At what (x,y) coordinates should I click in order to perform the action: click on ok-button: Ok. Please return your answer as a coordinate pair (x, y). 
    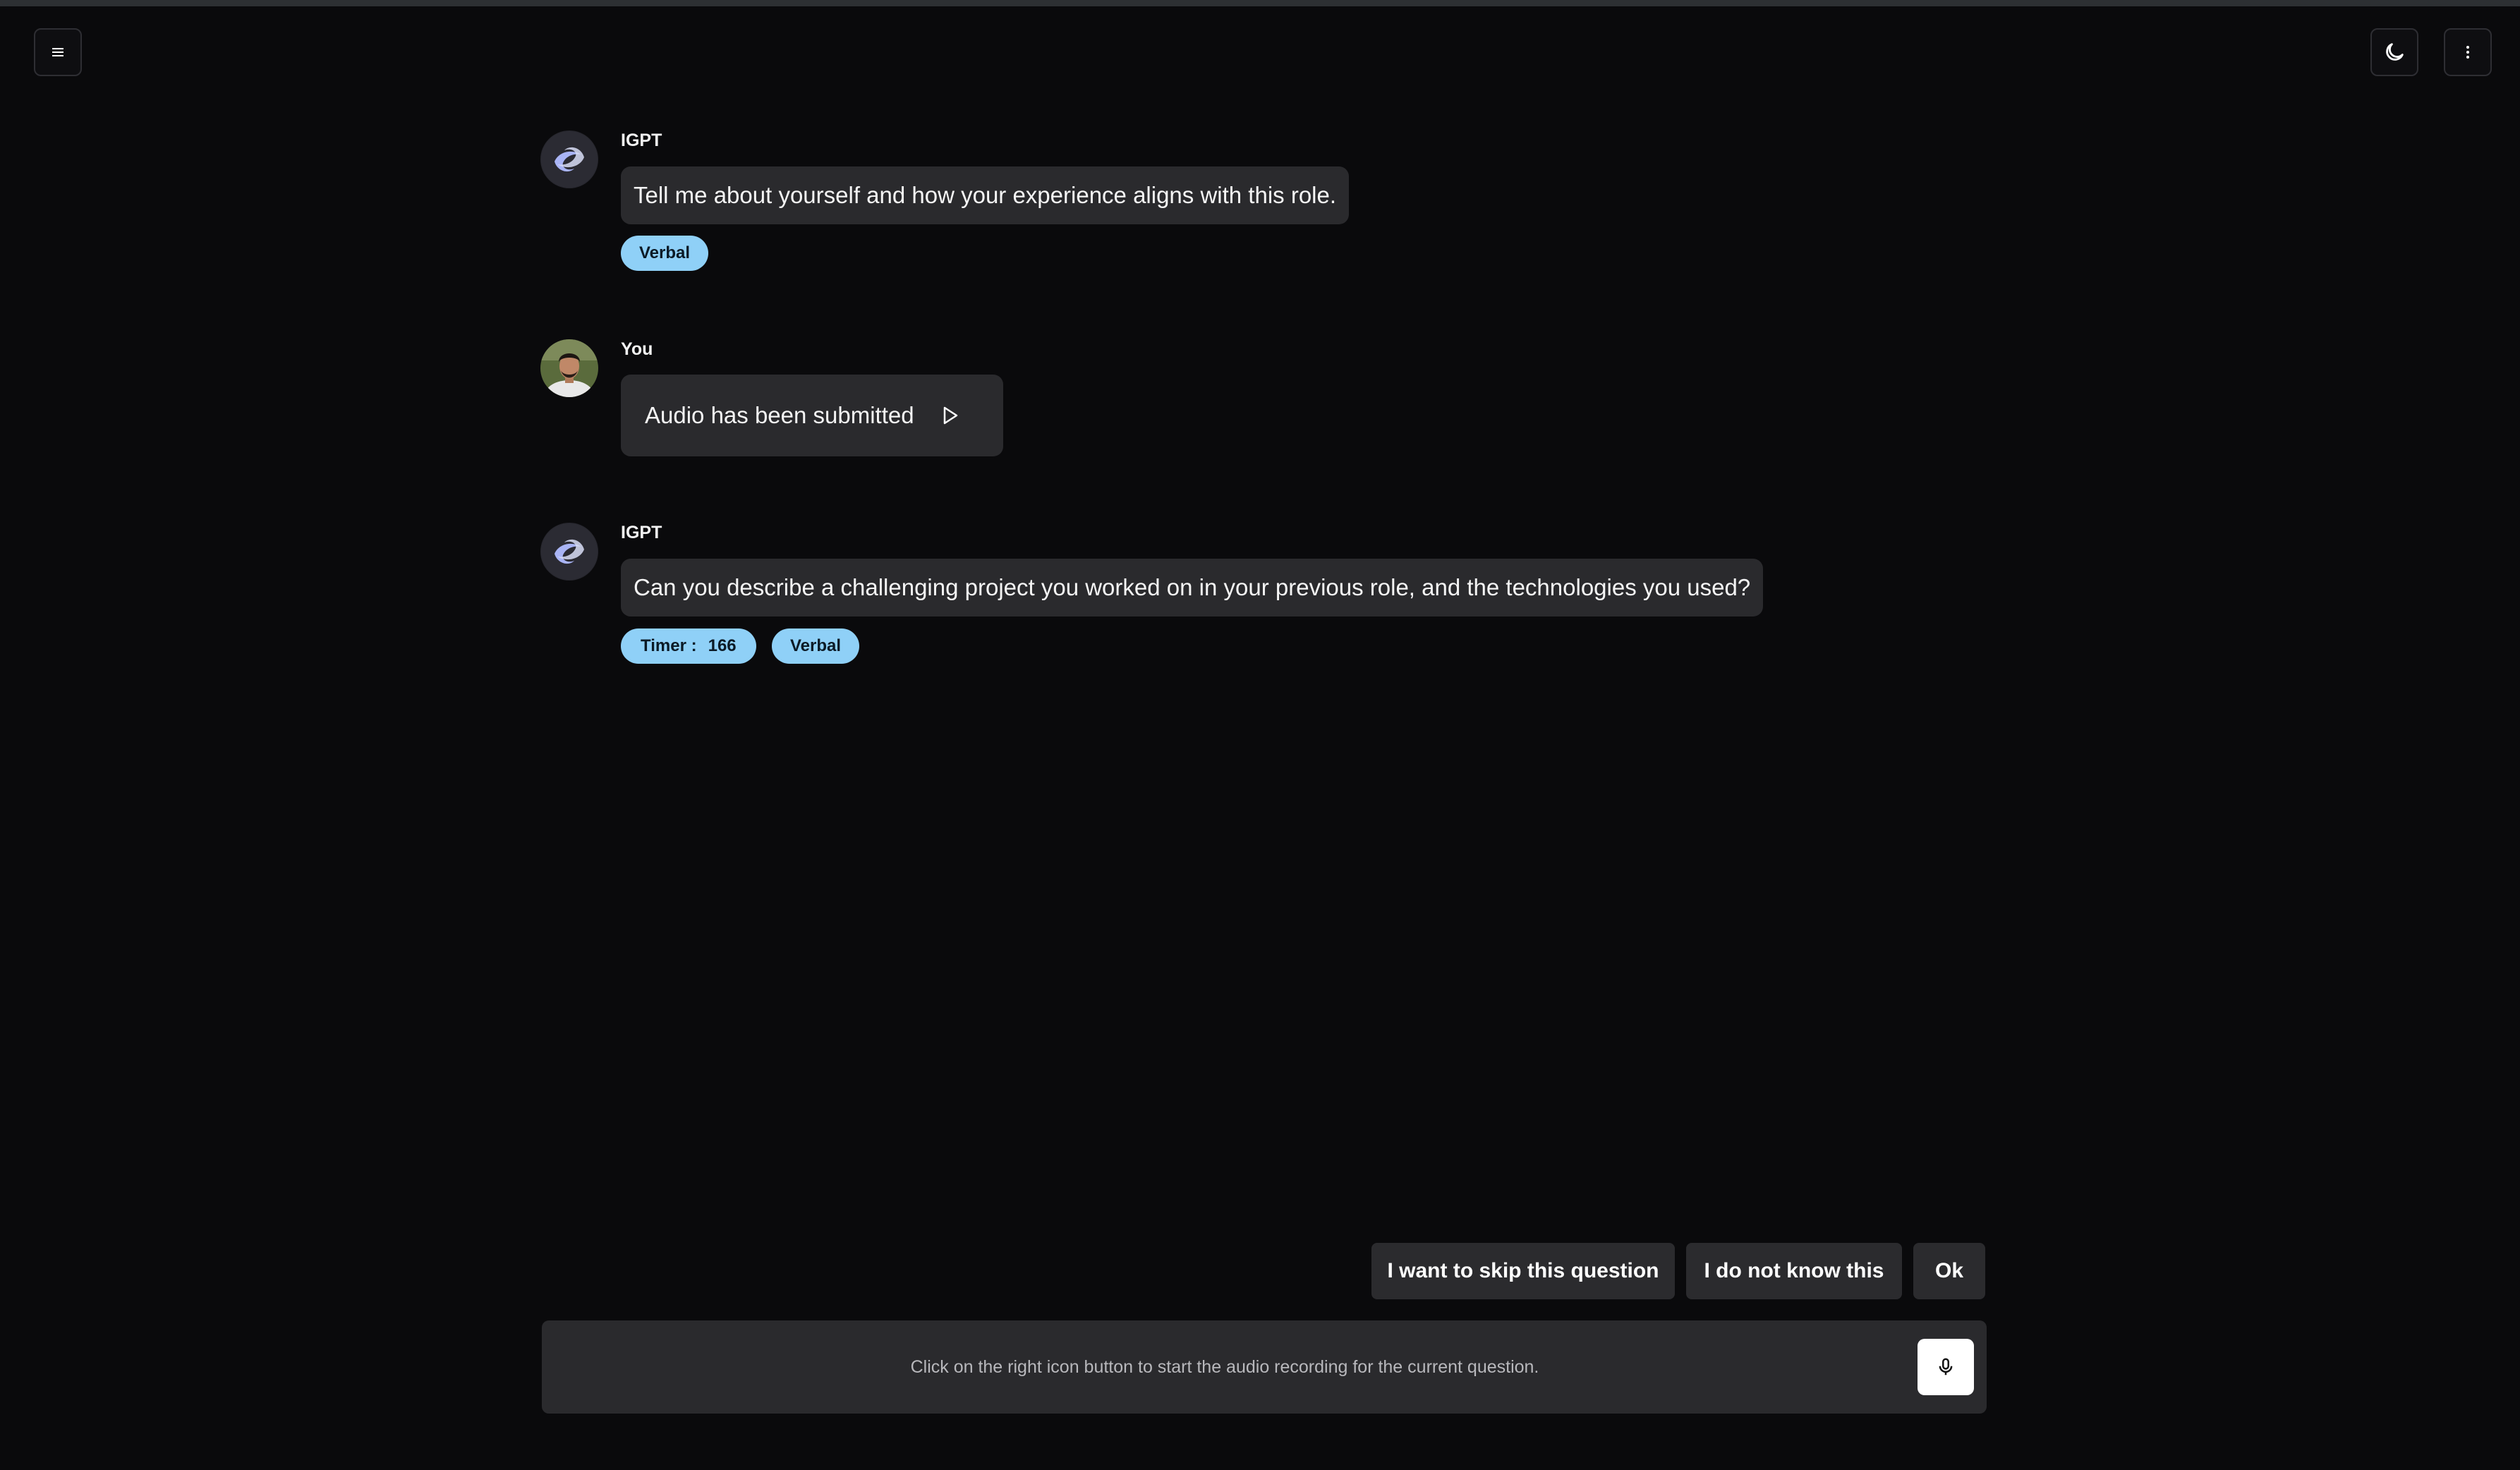
    Looking at the image, I should click on (1949, 1271).